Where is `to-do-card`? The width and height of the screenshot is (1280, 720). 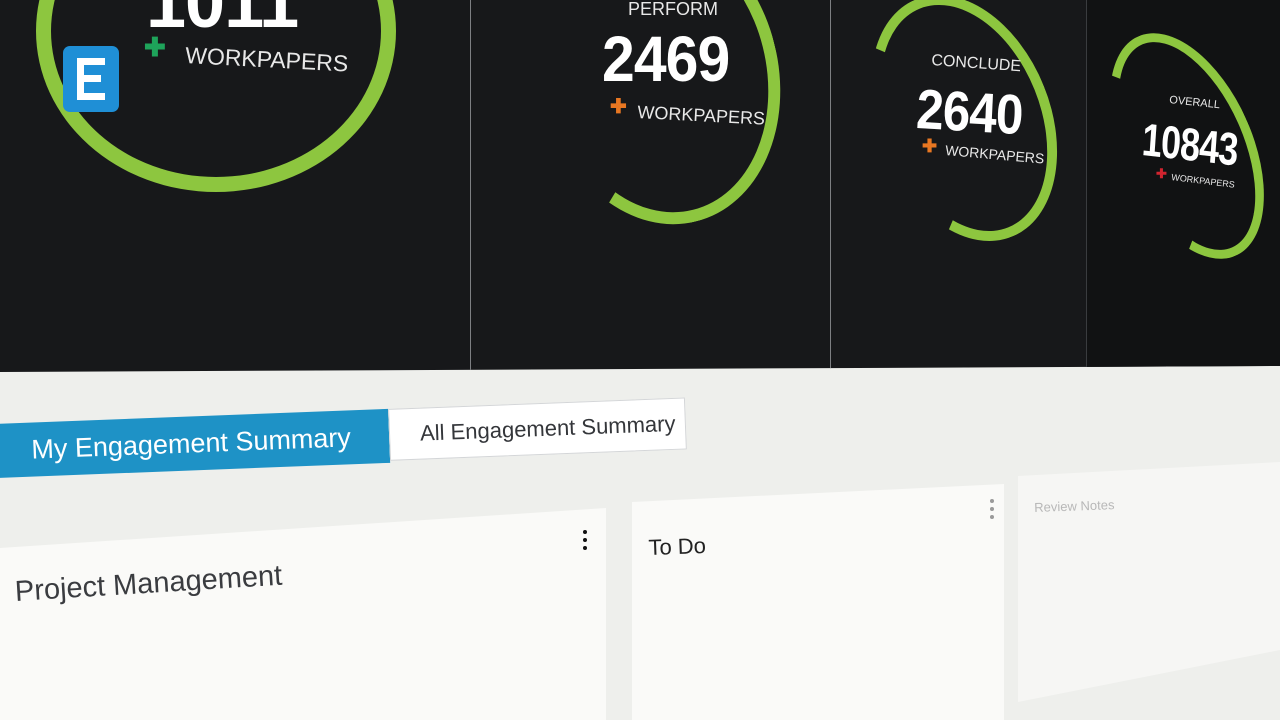 to-do-card is located at coordinates (818, 602).